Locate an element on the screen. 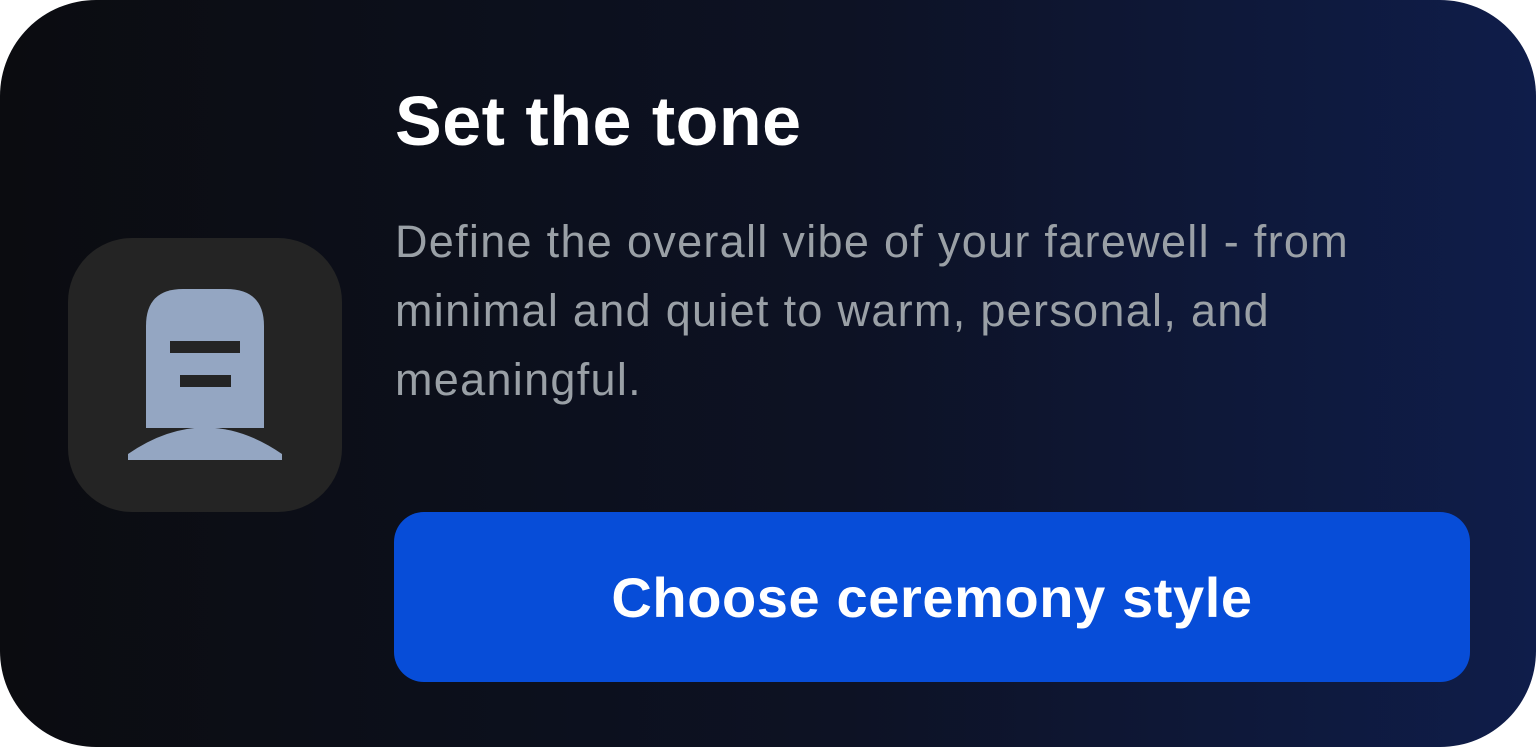 This screenshot has width=1536, height=747. card-title: Set the tone is located at coordinates (598, 121).